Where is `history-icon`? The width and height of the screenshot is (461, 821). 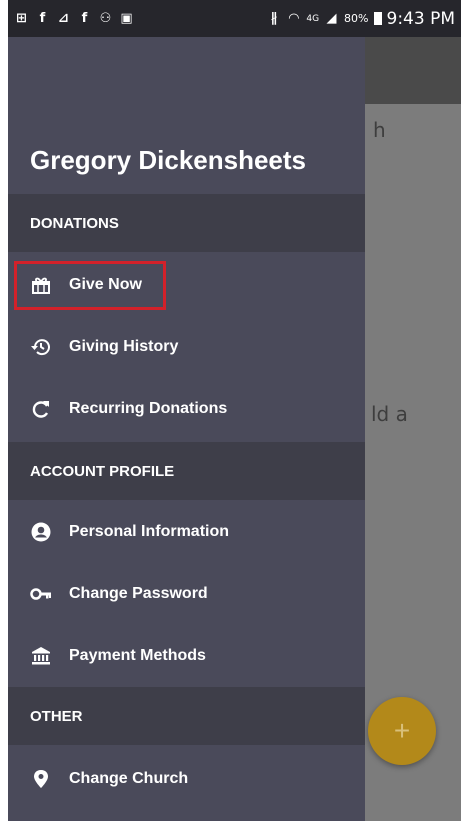
history-icon is located at coordinates (41, 347).